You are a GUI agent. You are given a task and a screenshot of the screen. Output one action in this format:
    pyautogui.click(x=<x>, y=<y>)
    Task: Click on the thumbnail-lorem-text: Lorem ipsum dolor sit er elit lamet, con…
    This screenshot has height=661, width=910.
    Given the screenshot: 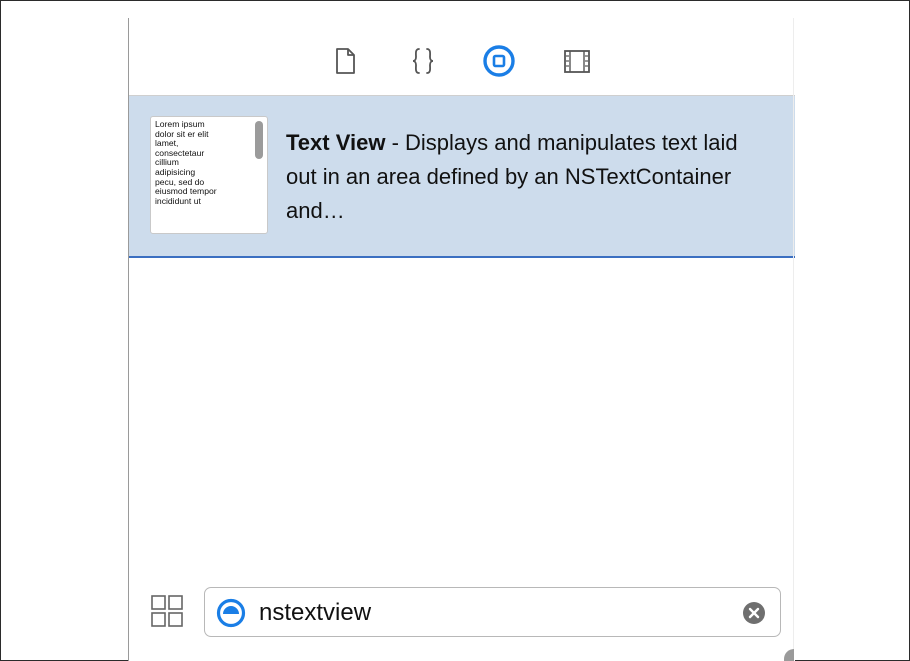 What is the action you would take?
    pyautogui.click(x=186, y=162)
    